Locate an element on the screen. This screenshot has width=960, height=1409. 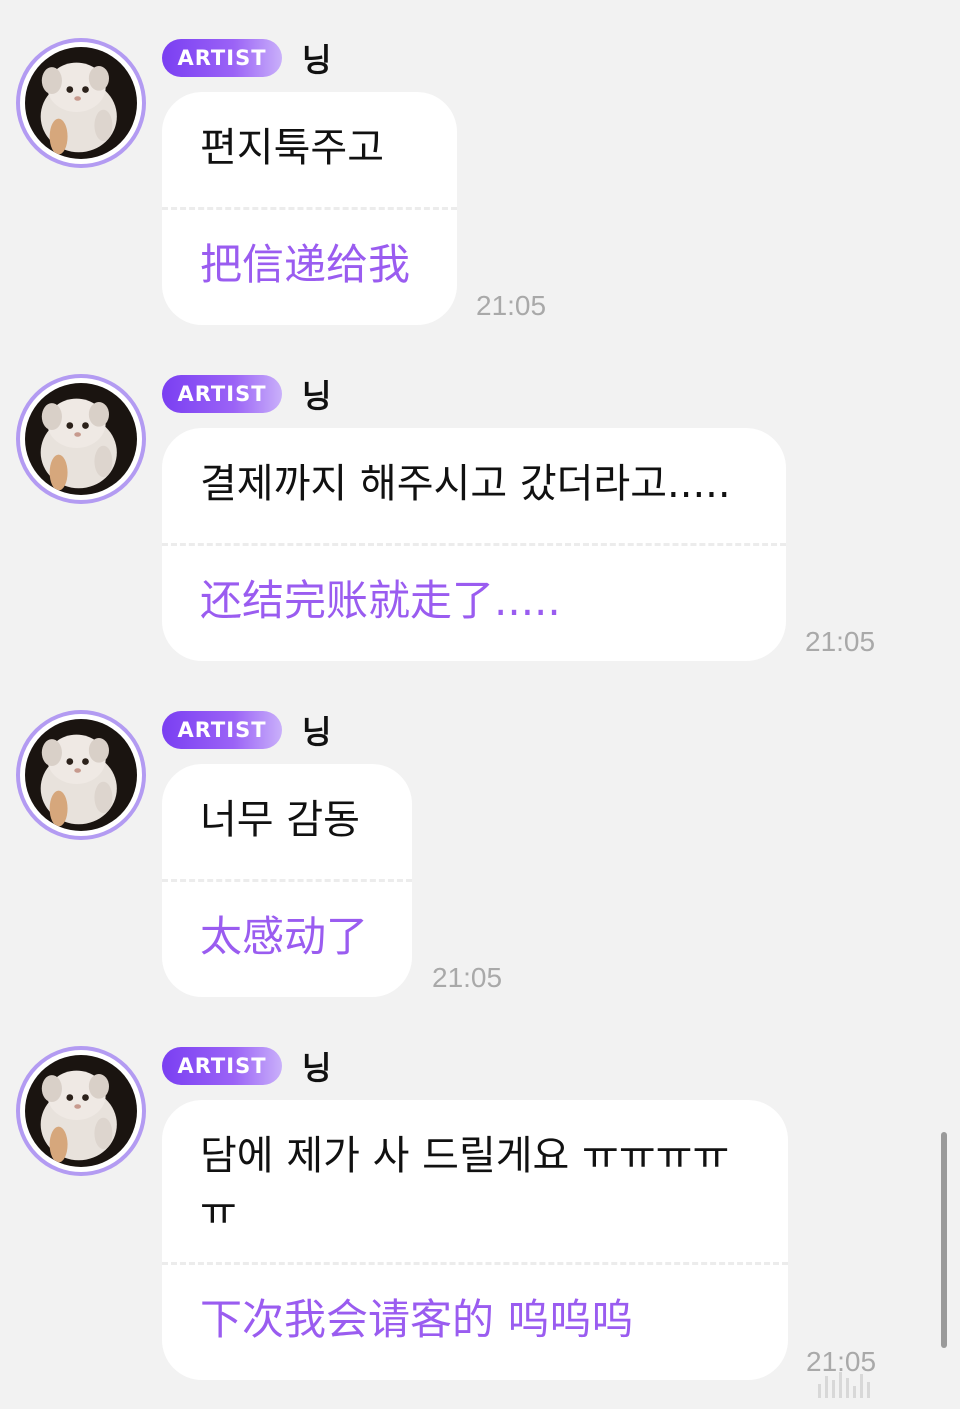
original-text: 너무 감동 is located at coordinates (280, 820).